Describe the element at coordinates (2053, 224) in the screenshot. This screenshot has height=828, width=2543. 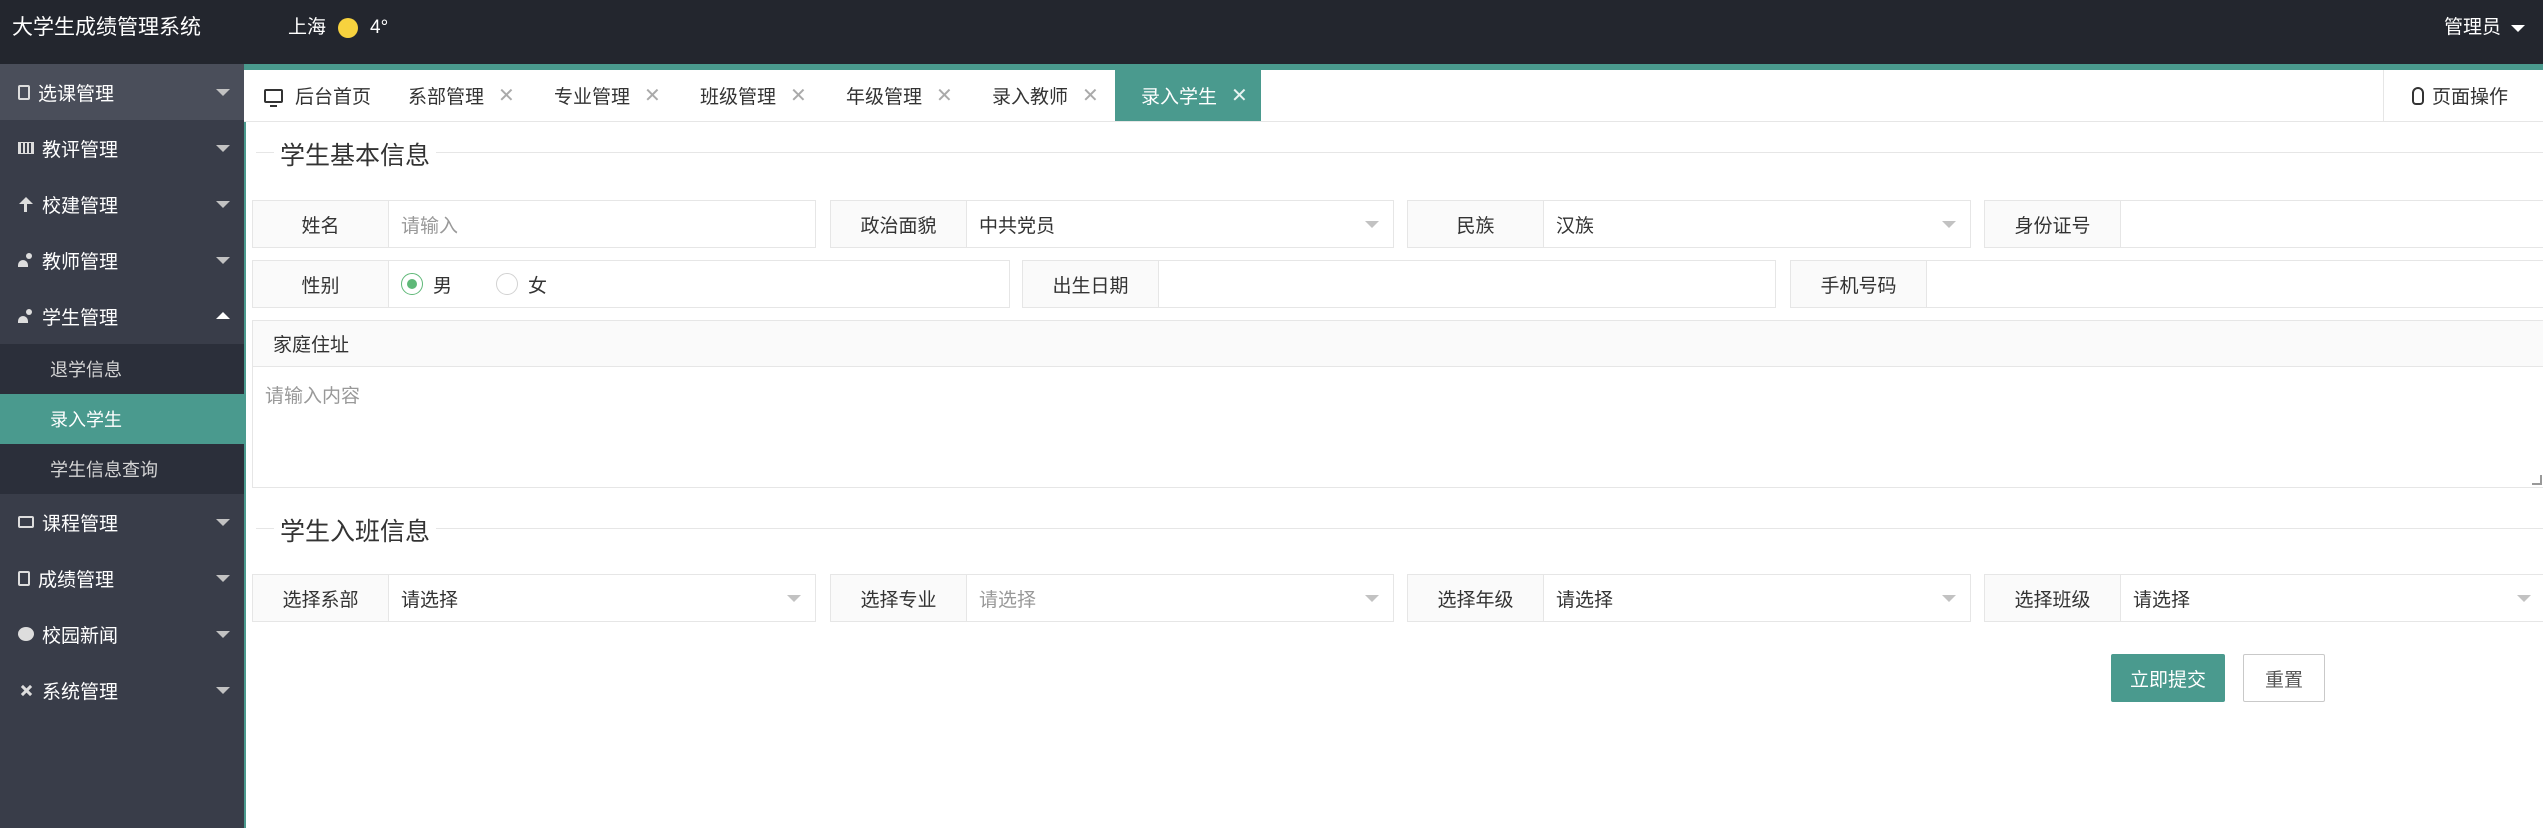
I see `field-label: 身份证号` at that location.